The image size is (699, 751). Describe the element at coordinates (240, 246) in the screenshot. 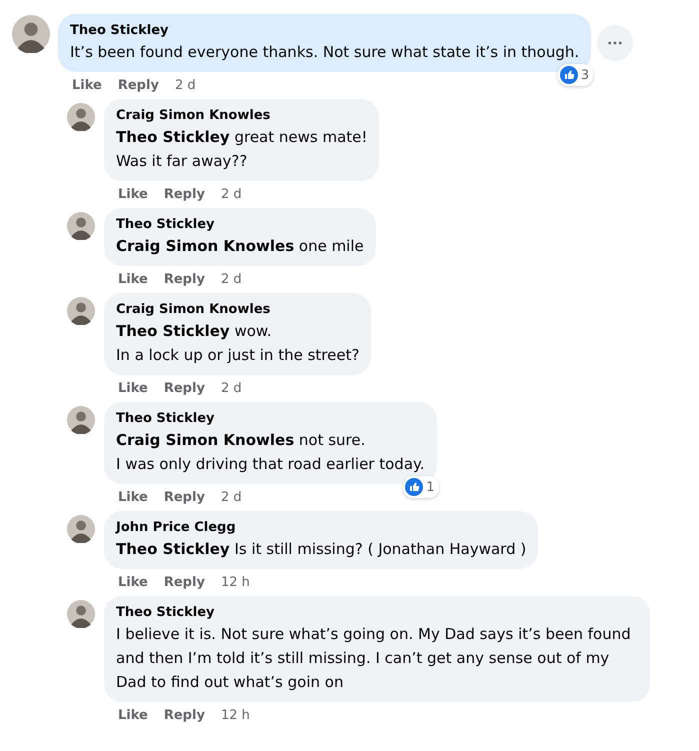

I see `comment-text: Craig Simon Knowles one mile` at that location.